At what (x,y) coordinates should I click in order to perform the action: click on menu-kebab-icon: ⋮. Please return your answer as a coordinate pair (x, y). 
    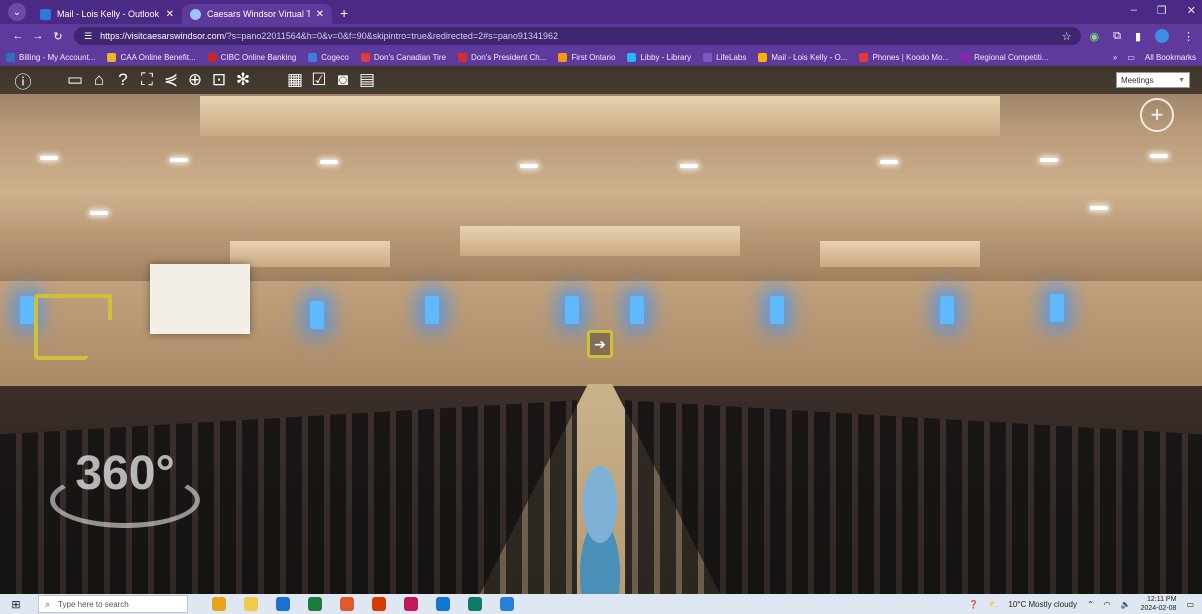
    Looking at the image, I should click on (1188, 36).